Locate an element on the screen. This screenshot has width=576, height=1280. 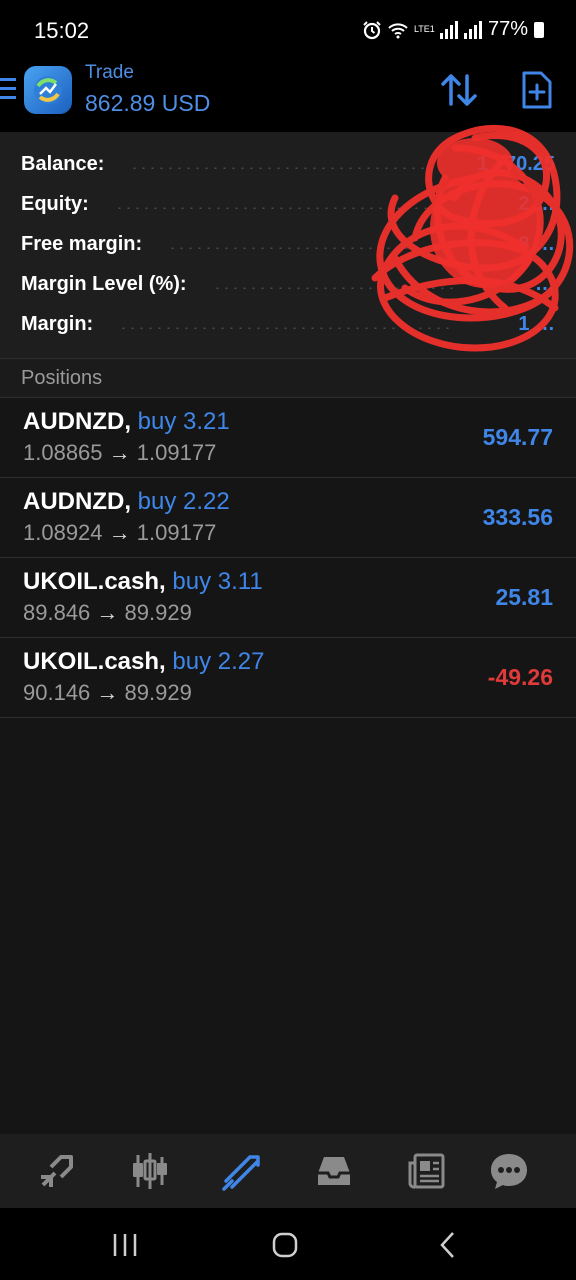
position-header: UKOIL.cash, buy 3.11 is located at coordinates (143, 582).